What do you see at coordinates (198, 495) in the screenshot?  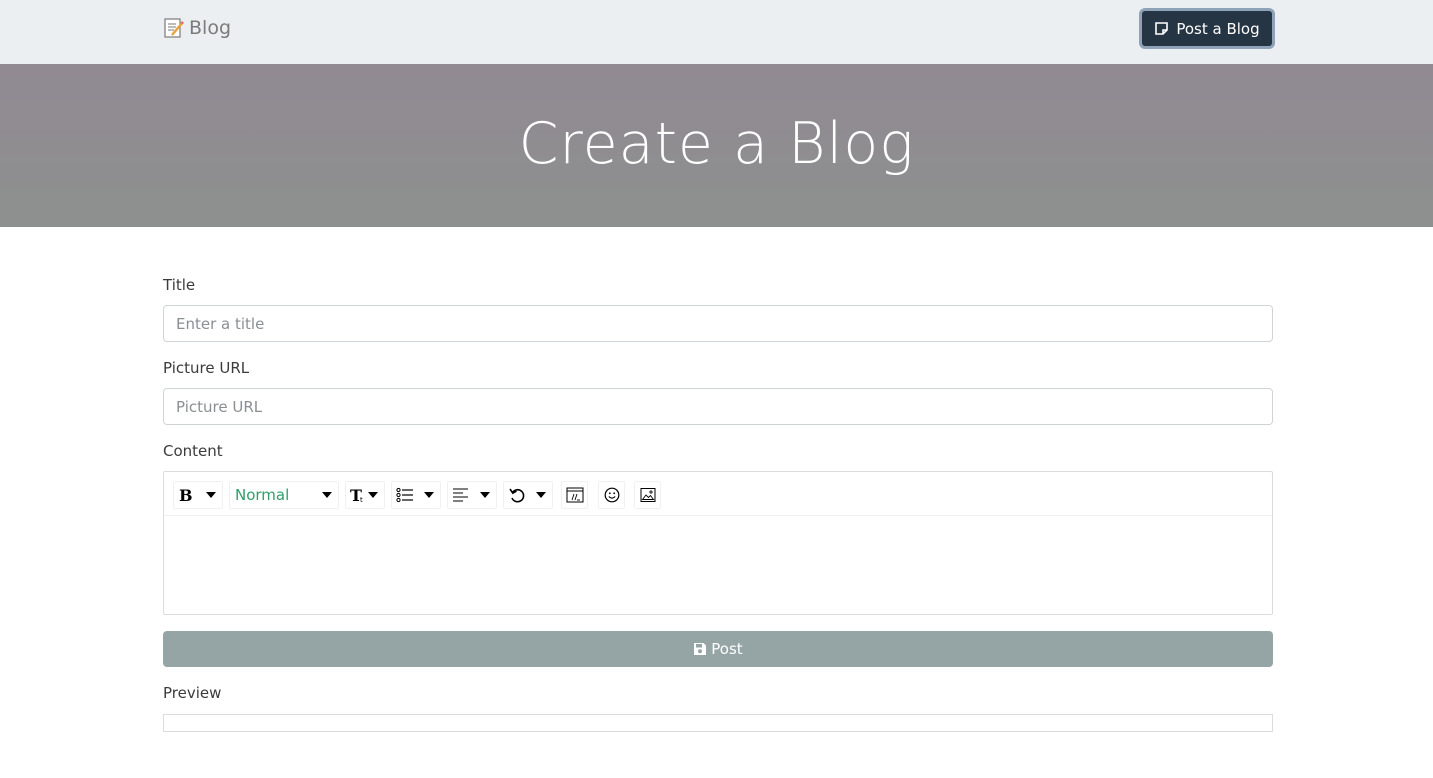 I see `inline-style-dropdown: B` at bounding box center [198, 495].